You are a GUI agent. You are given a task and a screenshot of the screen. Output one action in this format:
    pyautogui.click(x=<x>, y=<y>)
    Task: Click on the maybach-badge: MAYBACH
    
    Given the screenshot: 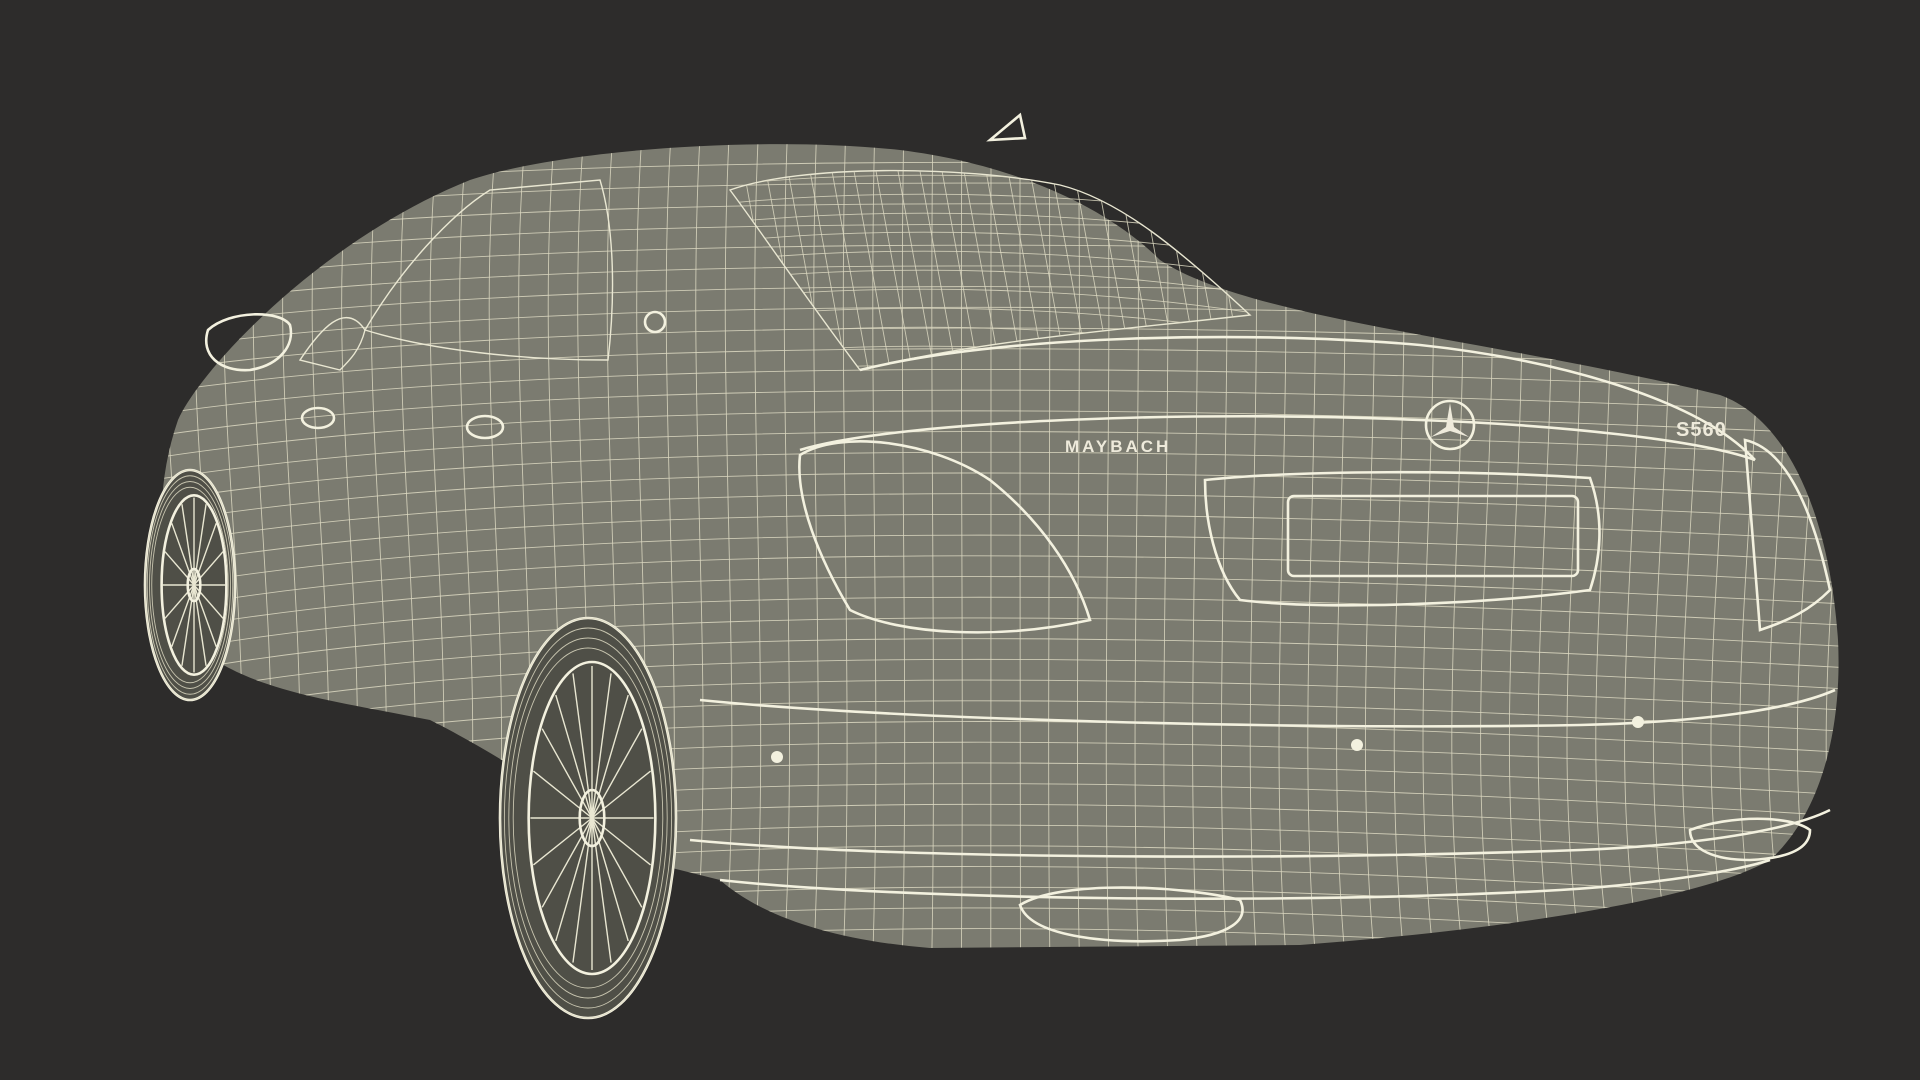 What is the action you would take?
    pyautogui.click(x=1118, y=446)
    